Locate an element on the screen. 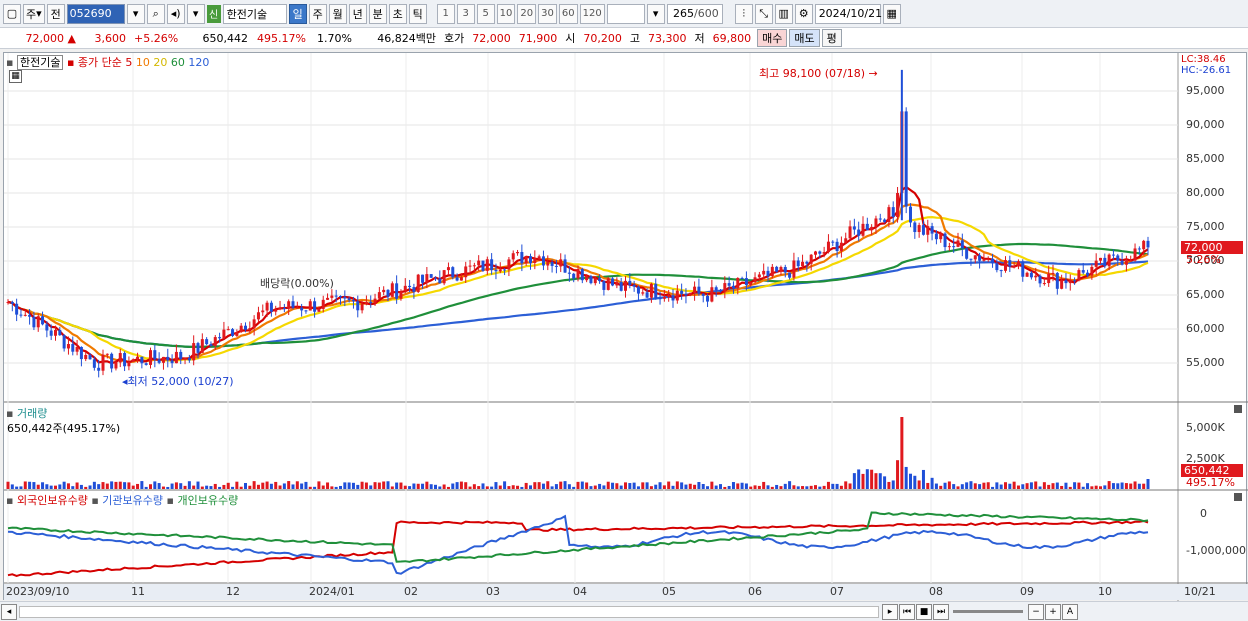 The height and width of the screenshot is (621, 1248). ma120-label: 120 is located at coordinates (199, 62).